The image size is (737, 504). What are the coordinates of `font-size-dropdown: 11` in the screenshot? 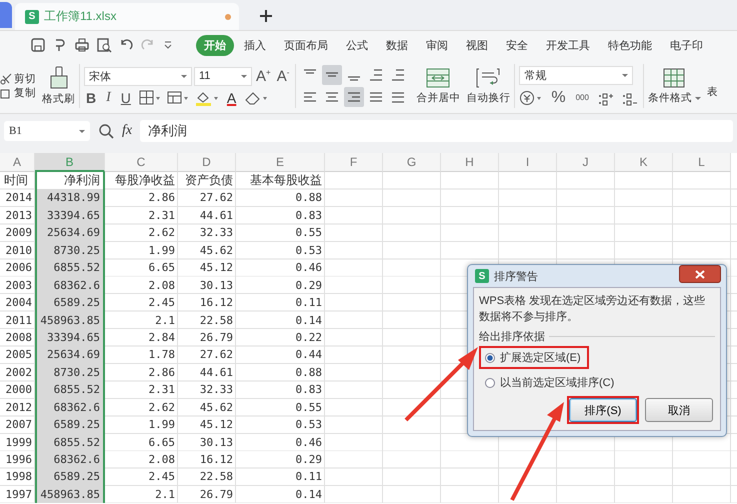 It's located at (223, 76).